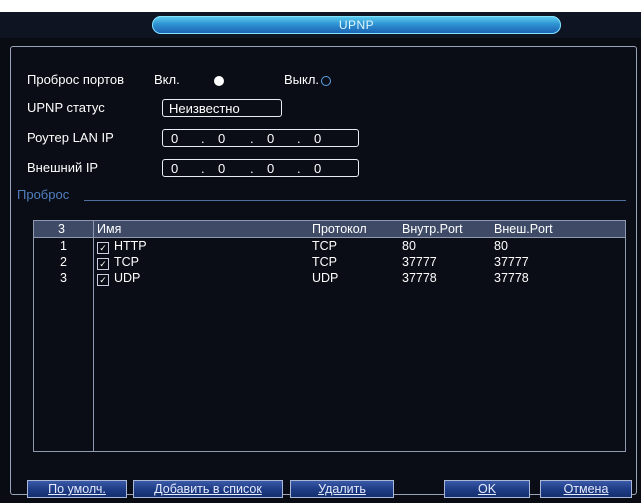  What do you see at coordinates (63, 262) in the screenshot?
I see `row-index: 2` at bounding box center [63, 262].